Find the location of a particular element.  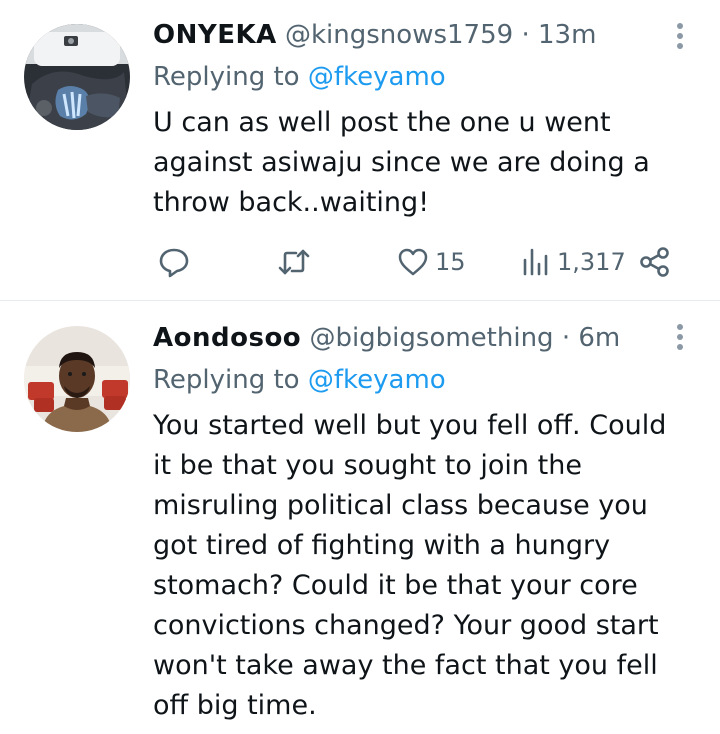

avatar is located at coordinates (77, 379).